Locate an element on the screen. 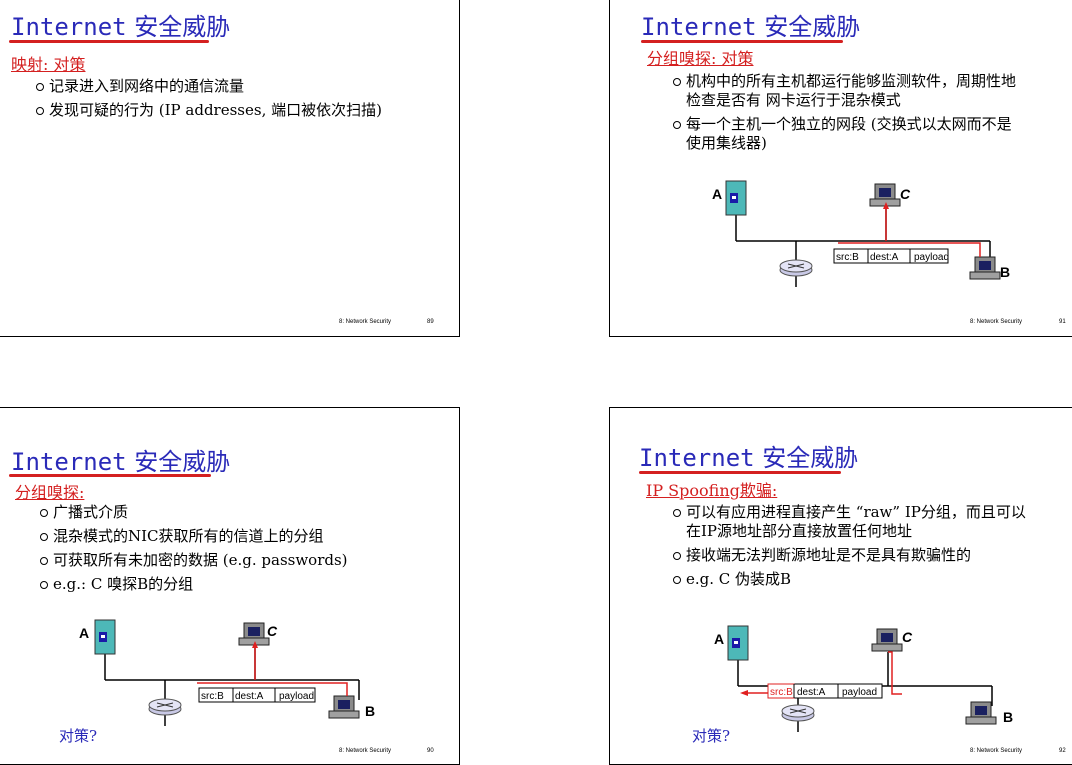 The image size is (1072, 765). bullet-item: 每一个主机一个独立的网段 (交换式以太网而不是 is located at coordinates (844, 124).